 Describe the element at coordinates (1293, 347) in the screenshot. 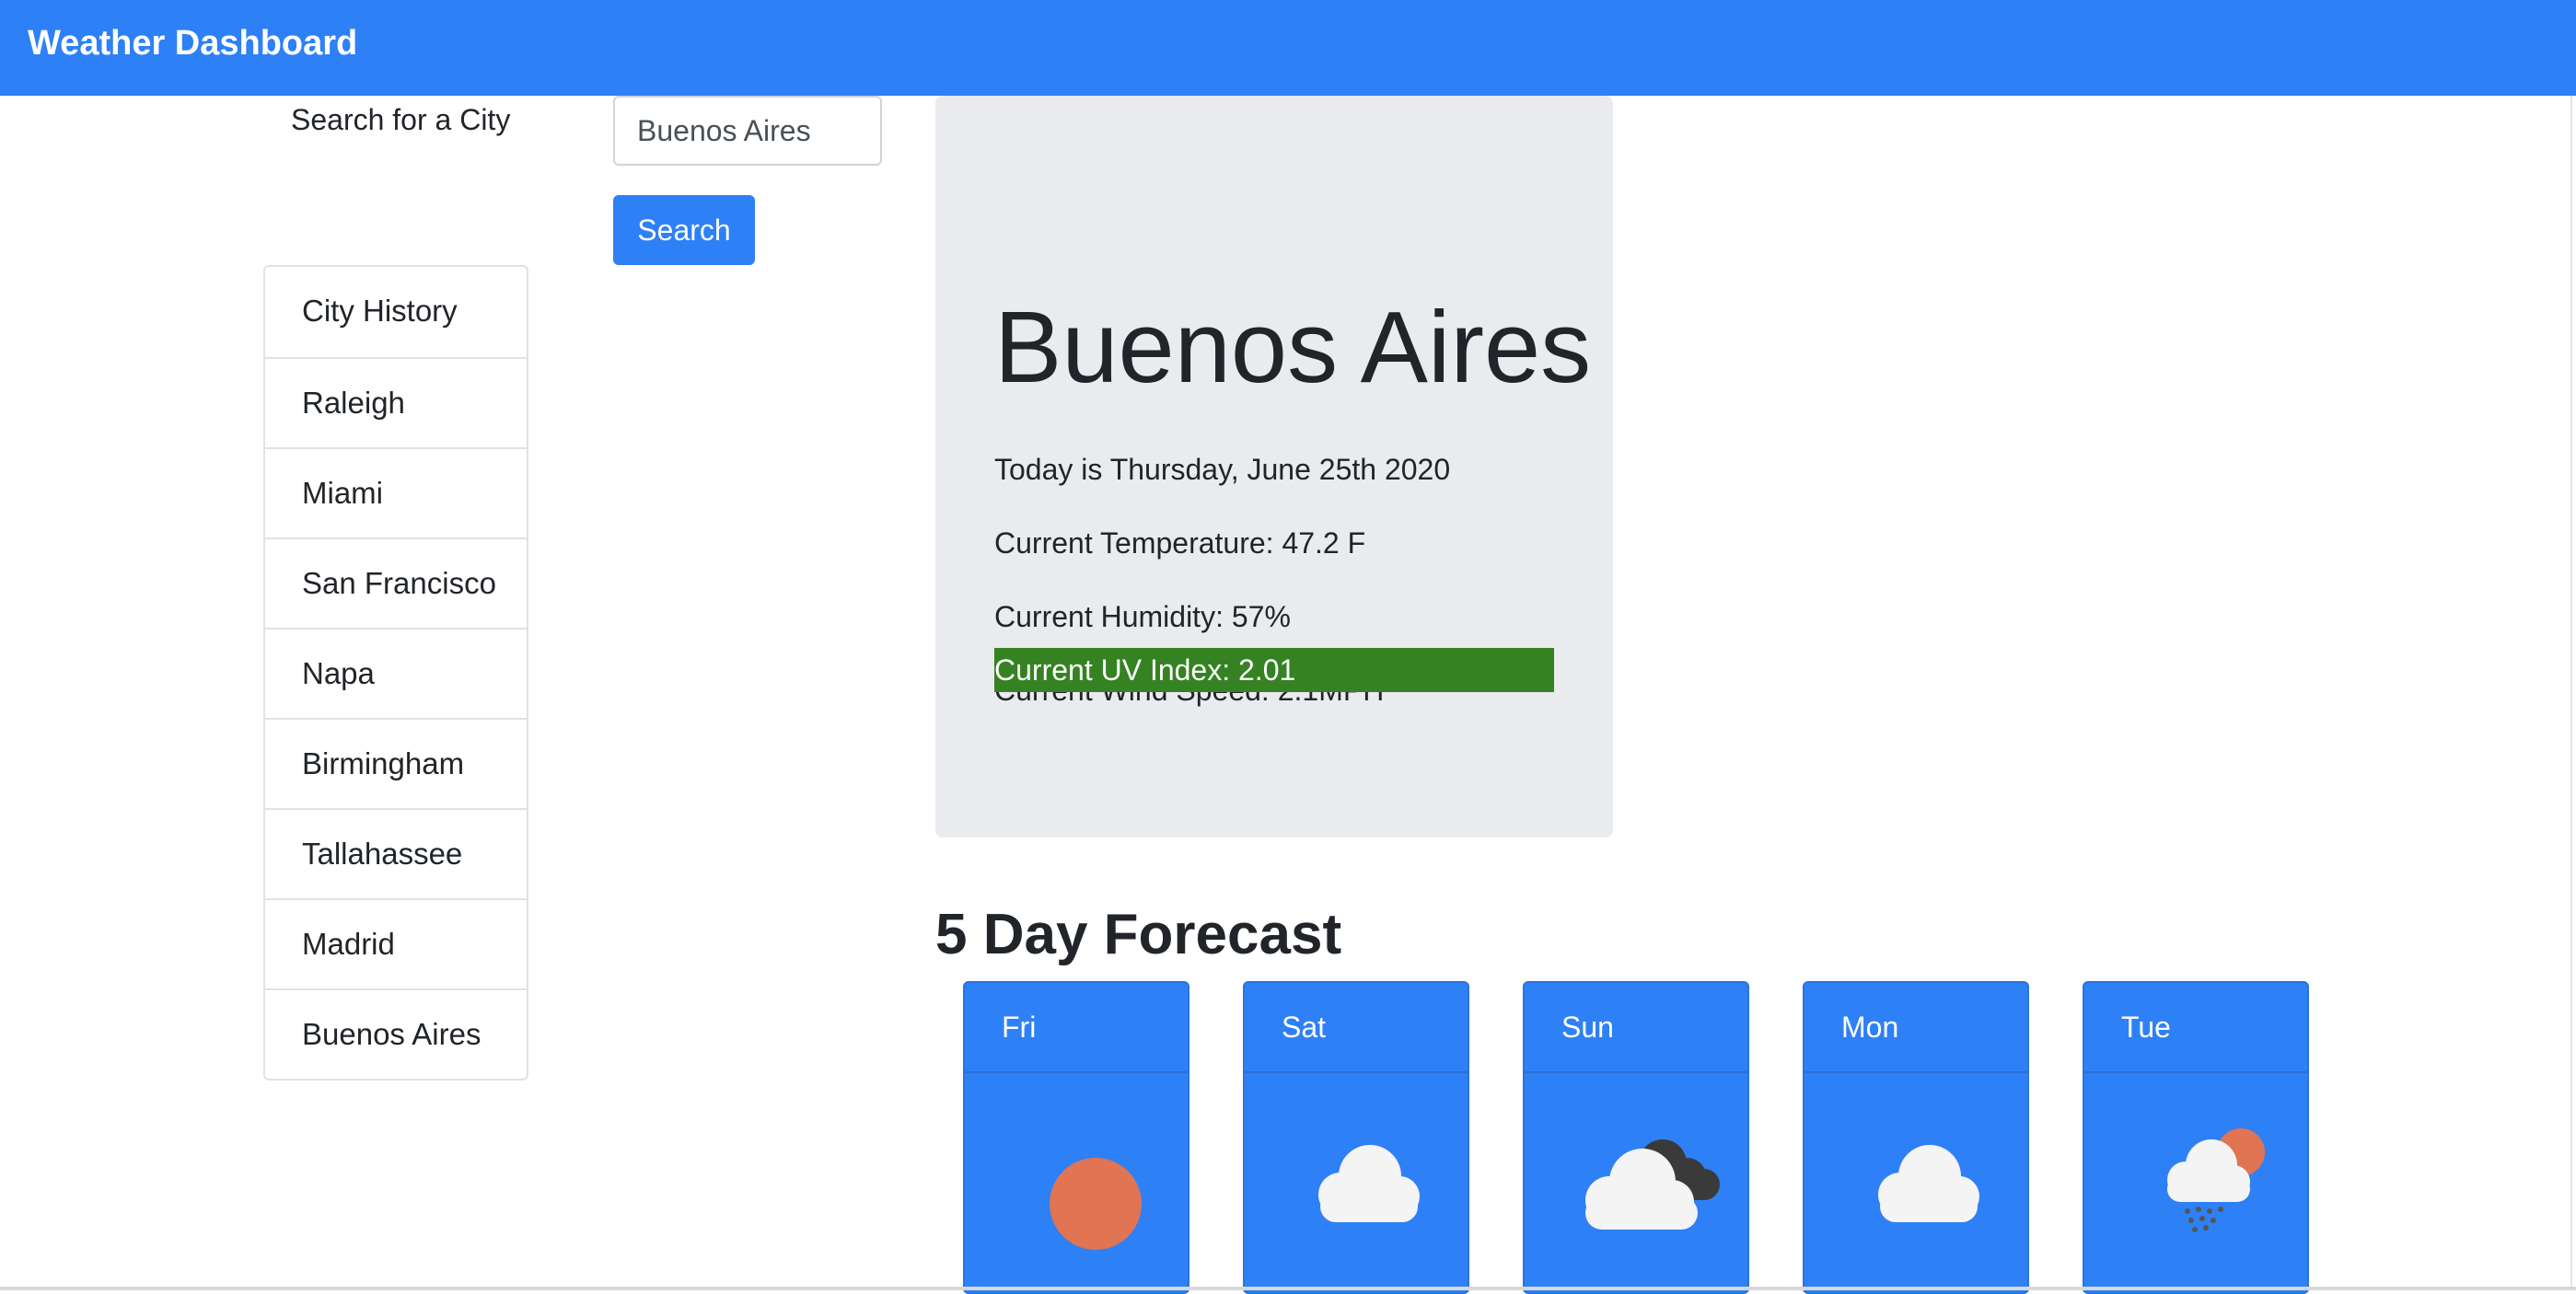

I see `current-city-name: Buenos Aires` at that location.